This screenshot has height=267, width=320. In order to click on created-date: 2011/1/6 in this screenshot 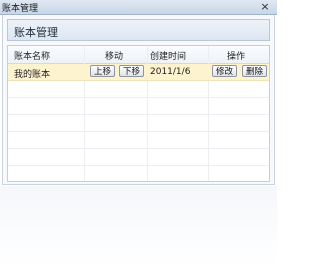, I will do `click(170, 72)`.